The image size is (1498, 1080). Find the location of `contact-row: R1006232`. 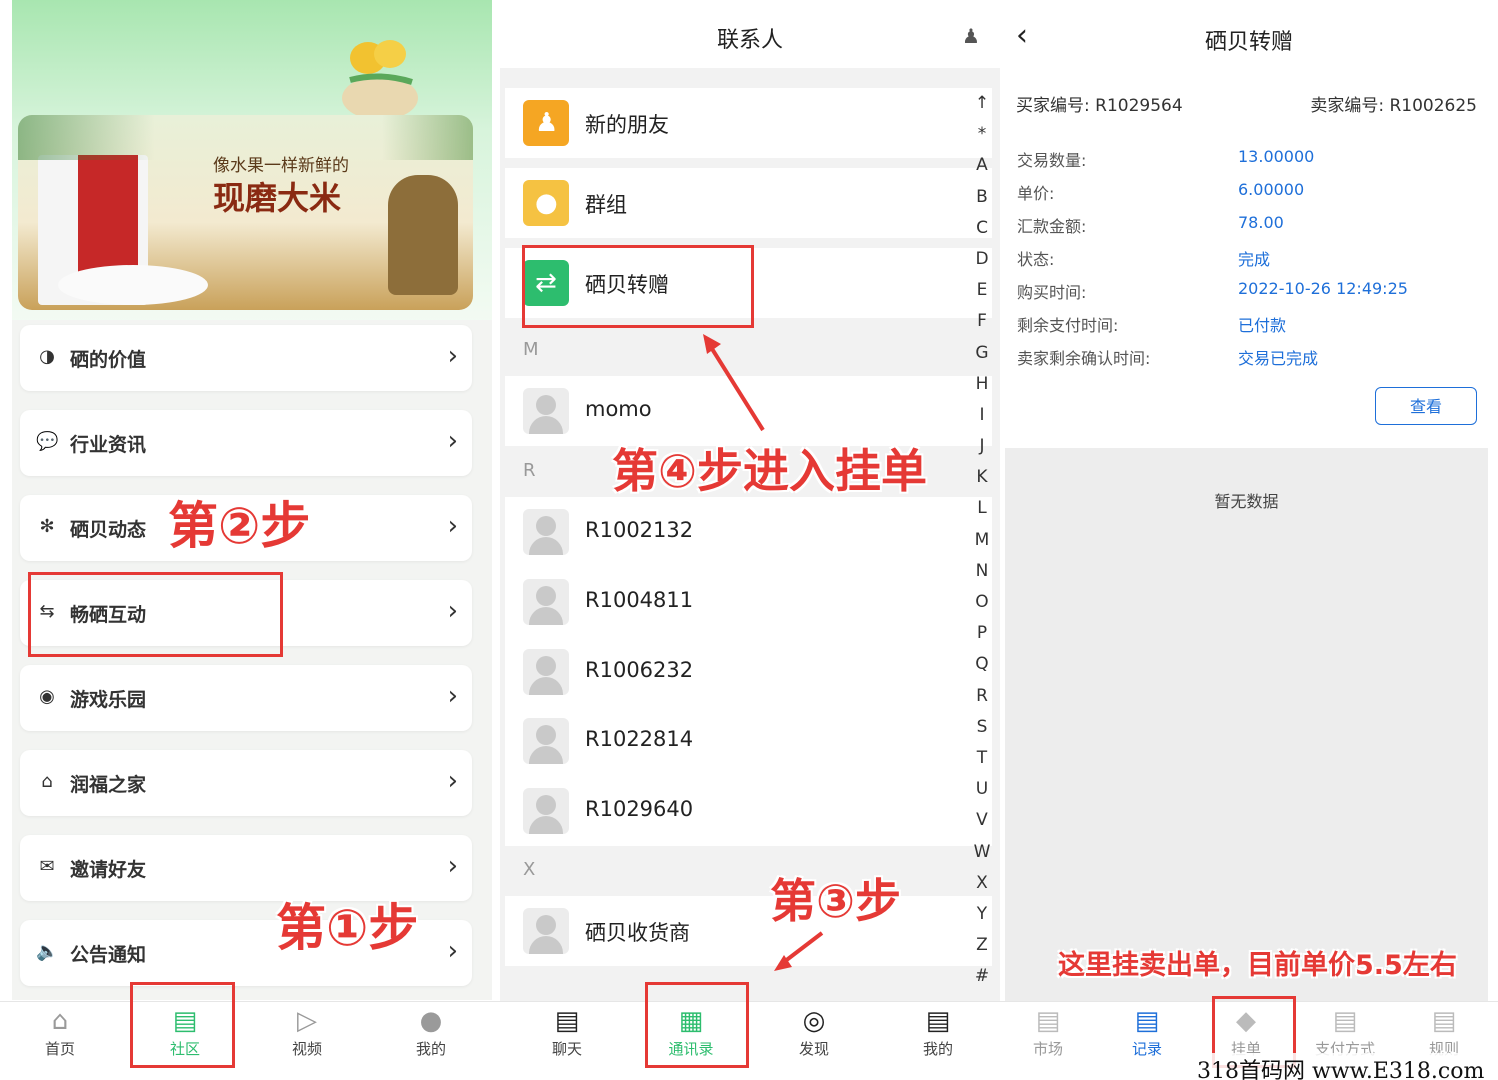

contact-row: R1006232 is located at coordinates (748, 672).